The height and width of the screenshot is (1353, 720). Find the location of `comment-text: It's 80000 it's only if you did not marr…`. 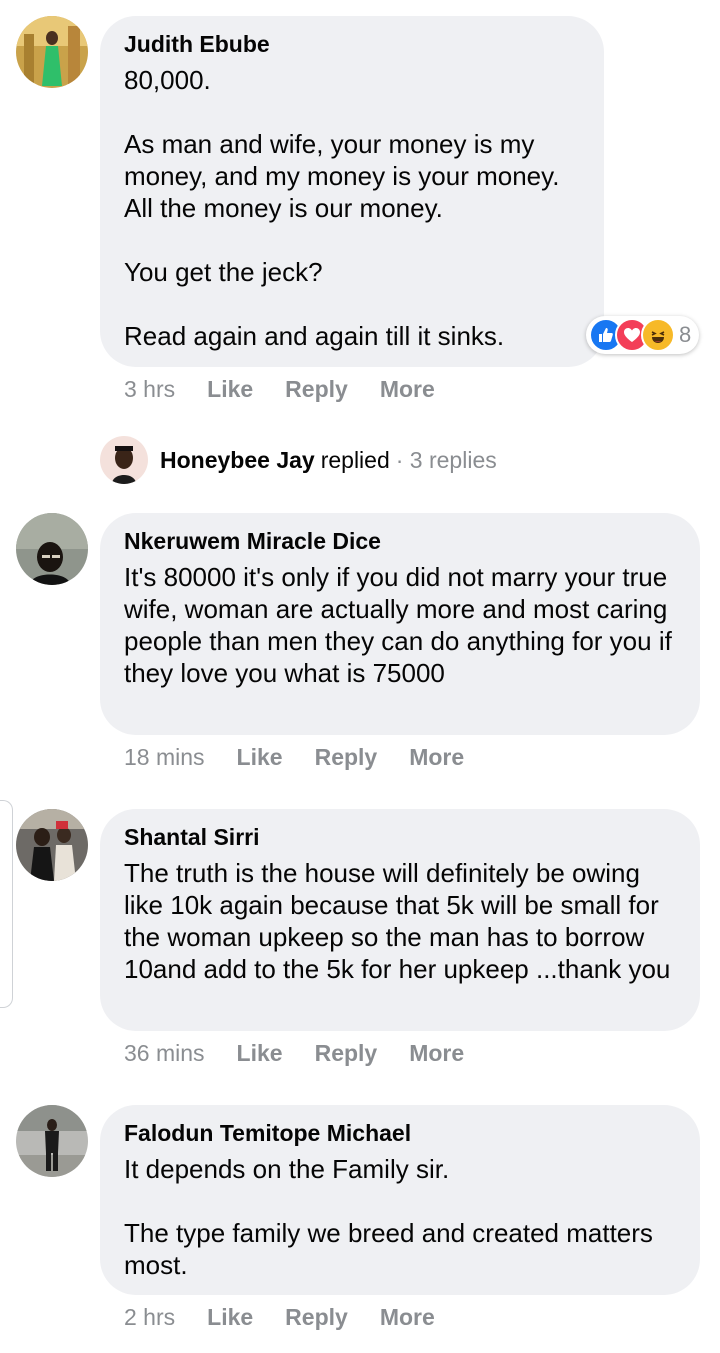

comment-text: It's 80000 it's only if you did not marr… is located at coordinates (402, 625).